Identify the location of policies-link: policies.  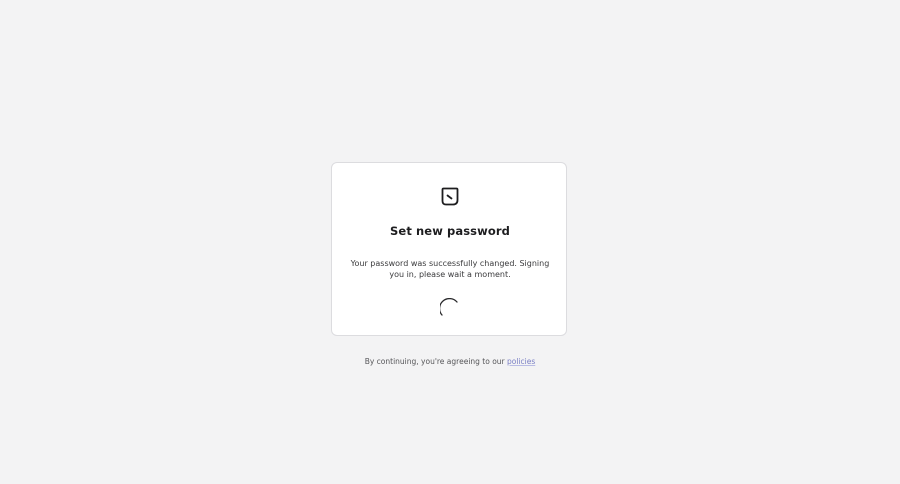
(521, 361).